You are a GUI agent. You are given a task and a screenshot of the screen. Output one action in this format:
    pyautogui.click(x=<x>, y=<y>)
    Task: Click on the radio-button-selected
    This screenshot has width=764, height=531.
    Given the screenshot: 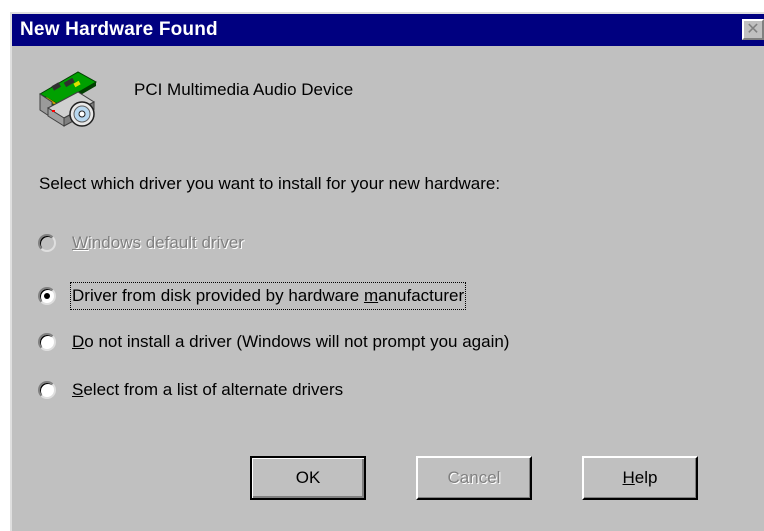 What is the action you would take?
    pyautogui.click(x=47, y=296)
    